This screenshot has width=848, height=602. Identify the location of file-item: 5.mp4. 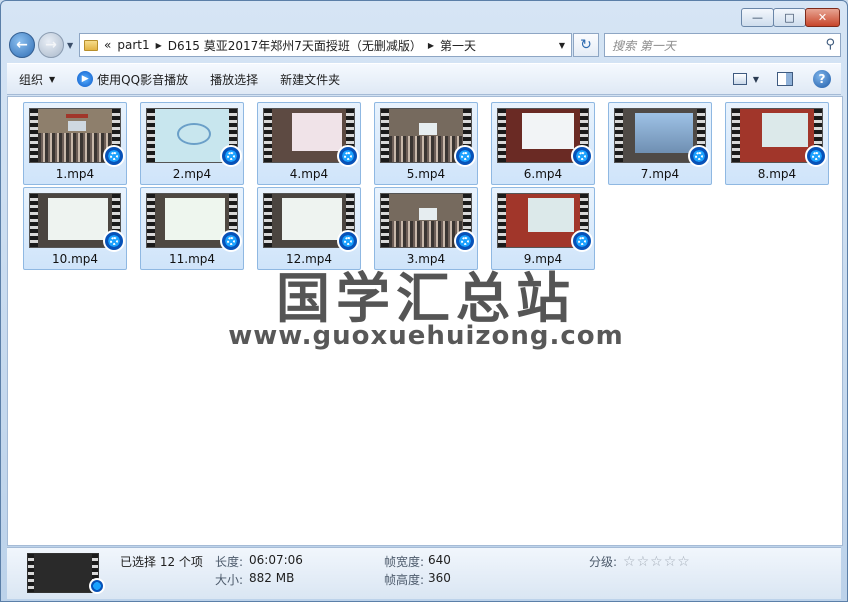
(426, 143).